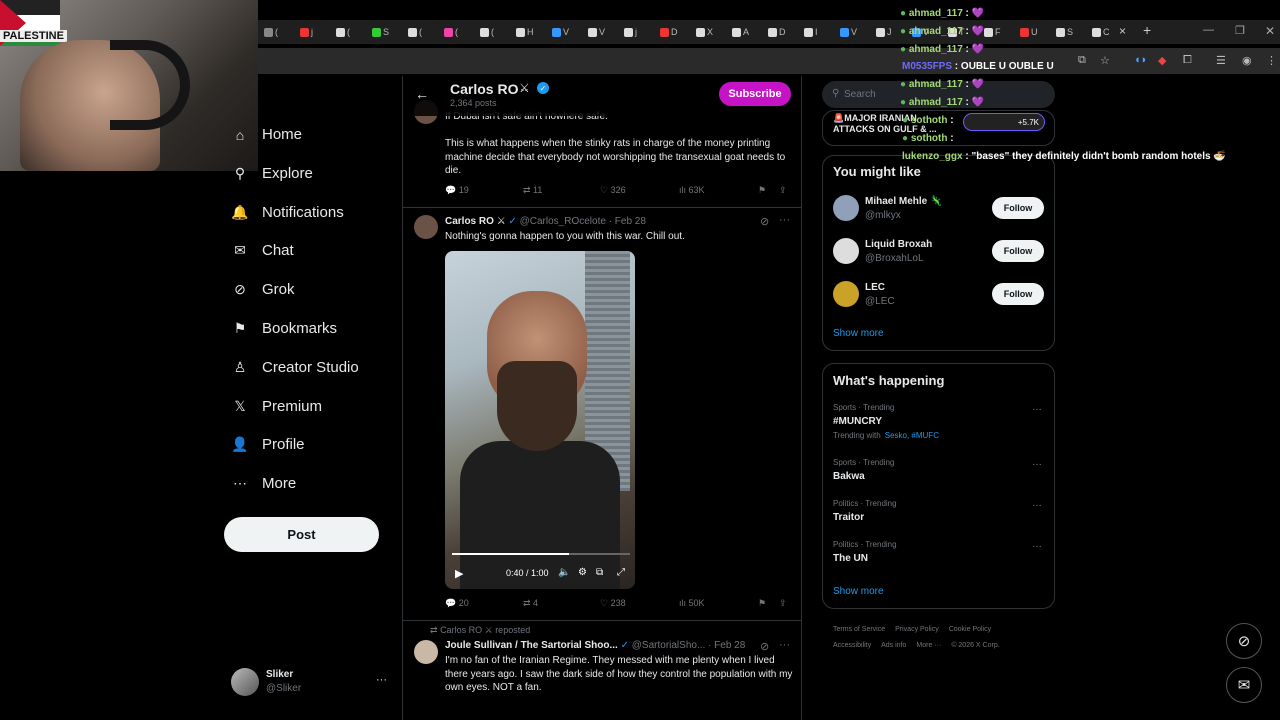 The image size is (1280, 720). Describe the element at coordinates (263, 289) in the screenshot. I see `sidebar-item-grok: ⊘ Grok` at that location.